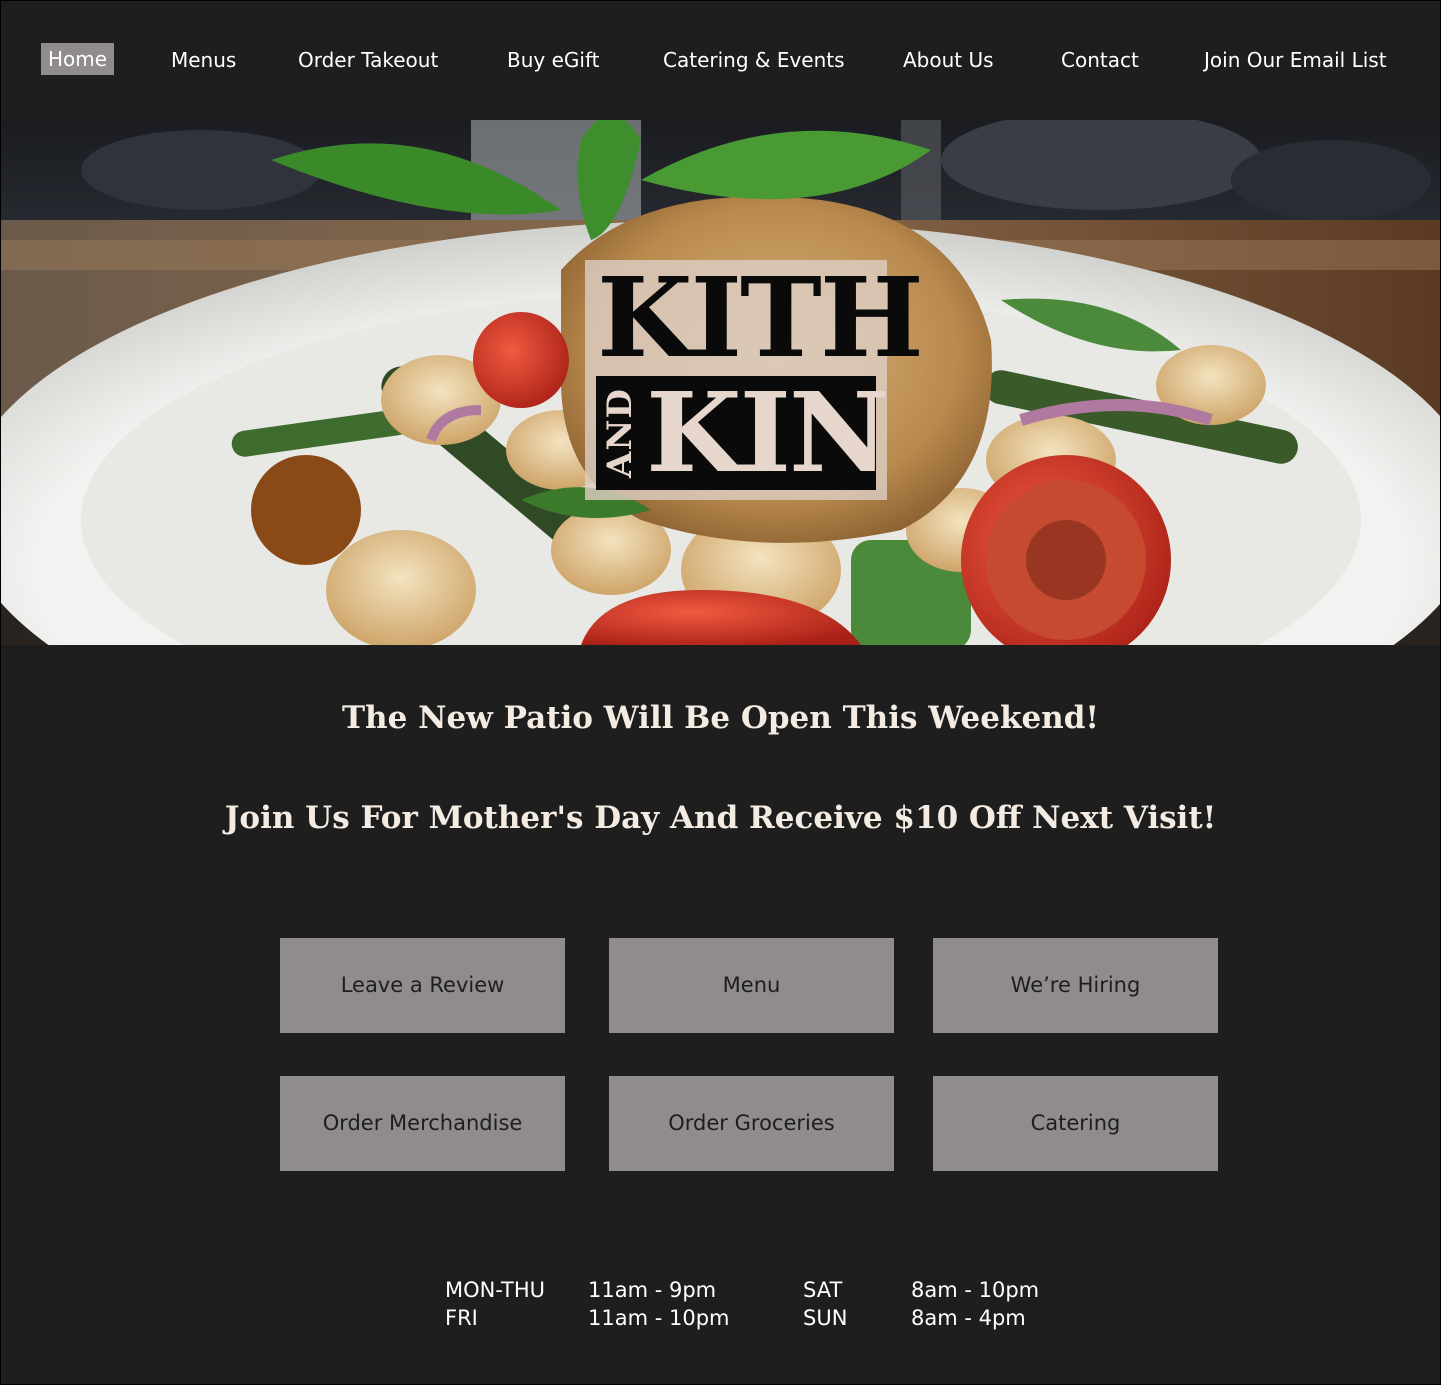  Describe the element at coordinates (422, 985) in the screenshot. I see `leave-review-button: Leave a Review` at that location.